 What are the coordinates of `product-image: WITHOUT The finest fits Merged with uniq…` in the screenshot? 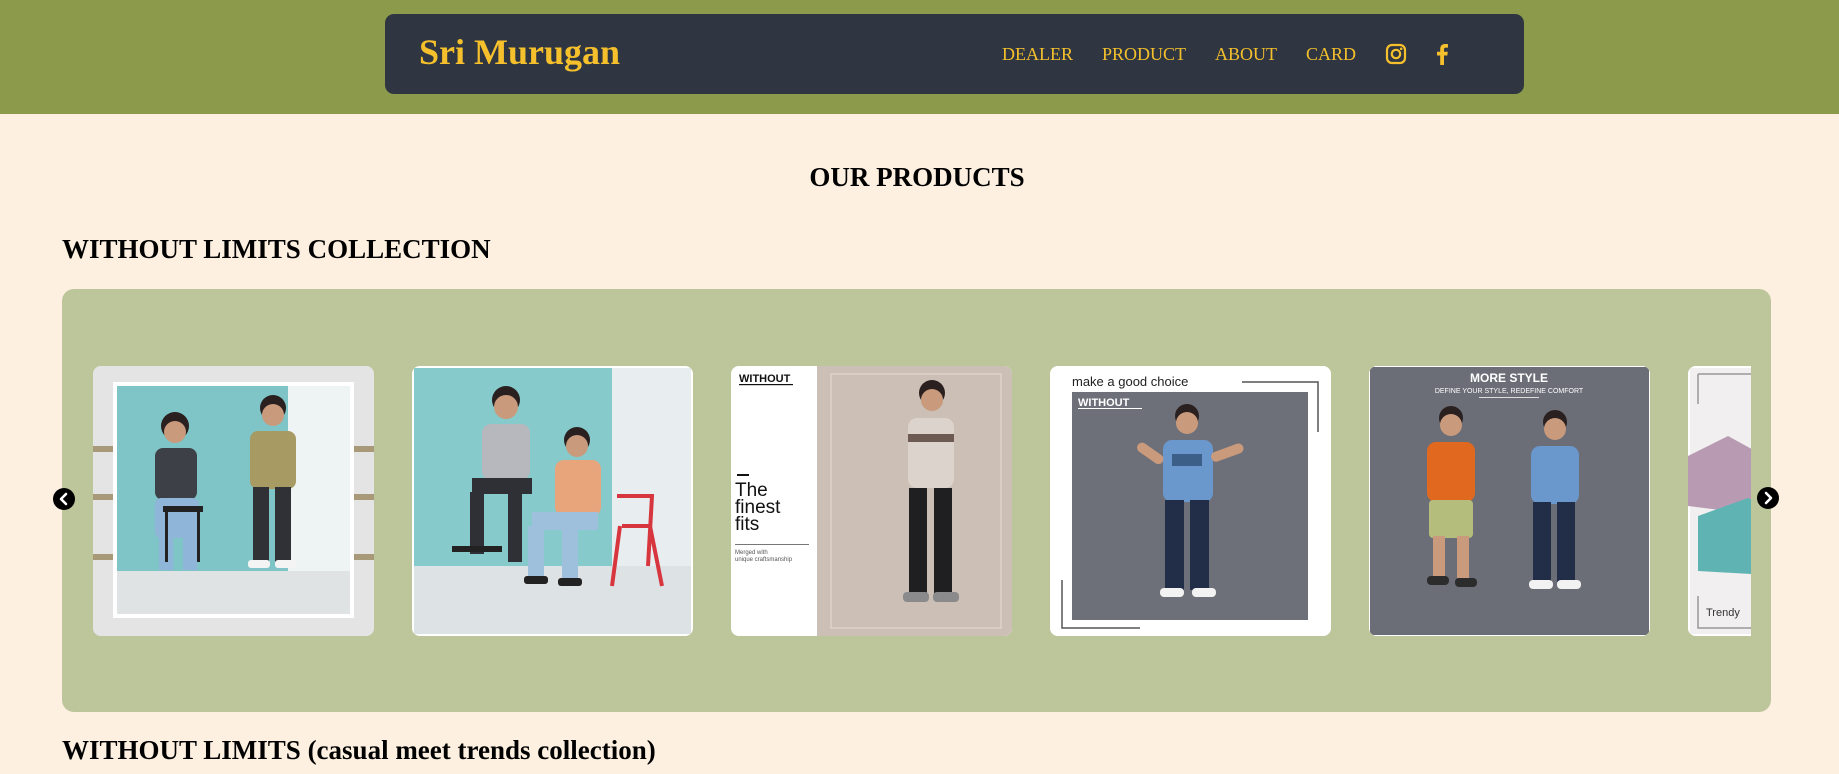 It's located at (871, 501).